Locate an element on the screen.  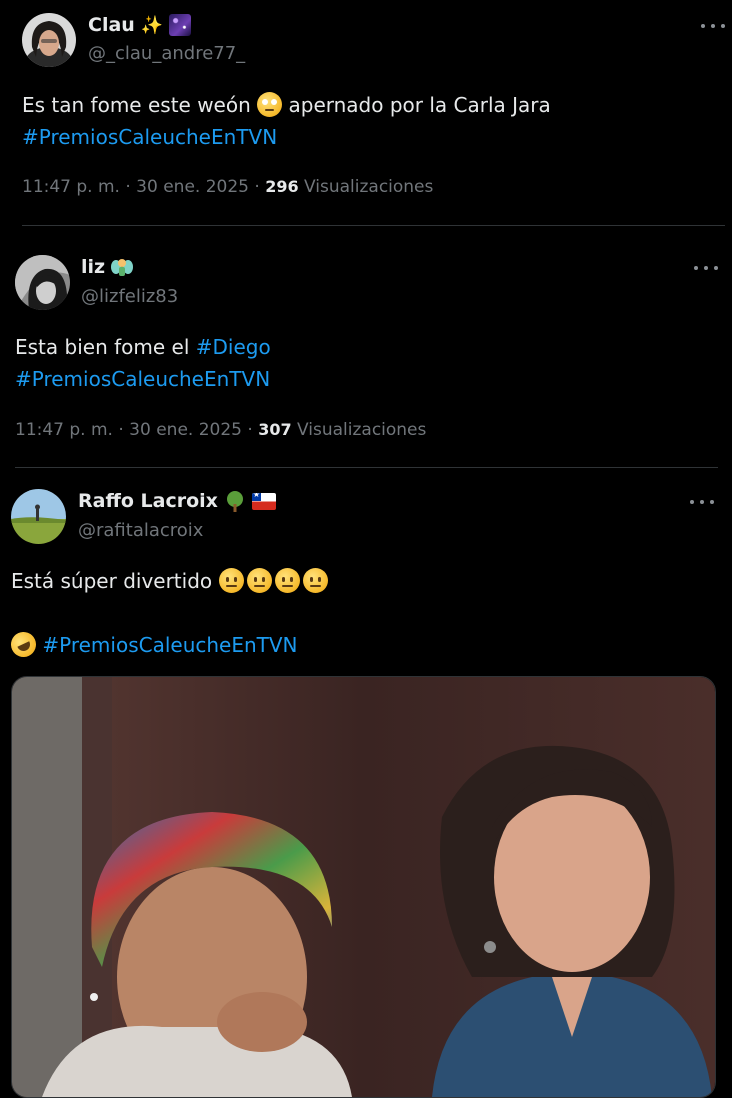
sparkles-icon: ✨ is located at coordinates (152, 25).